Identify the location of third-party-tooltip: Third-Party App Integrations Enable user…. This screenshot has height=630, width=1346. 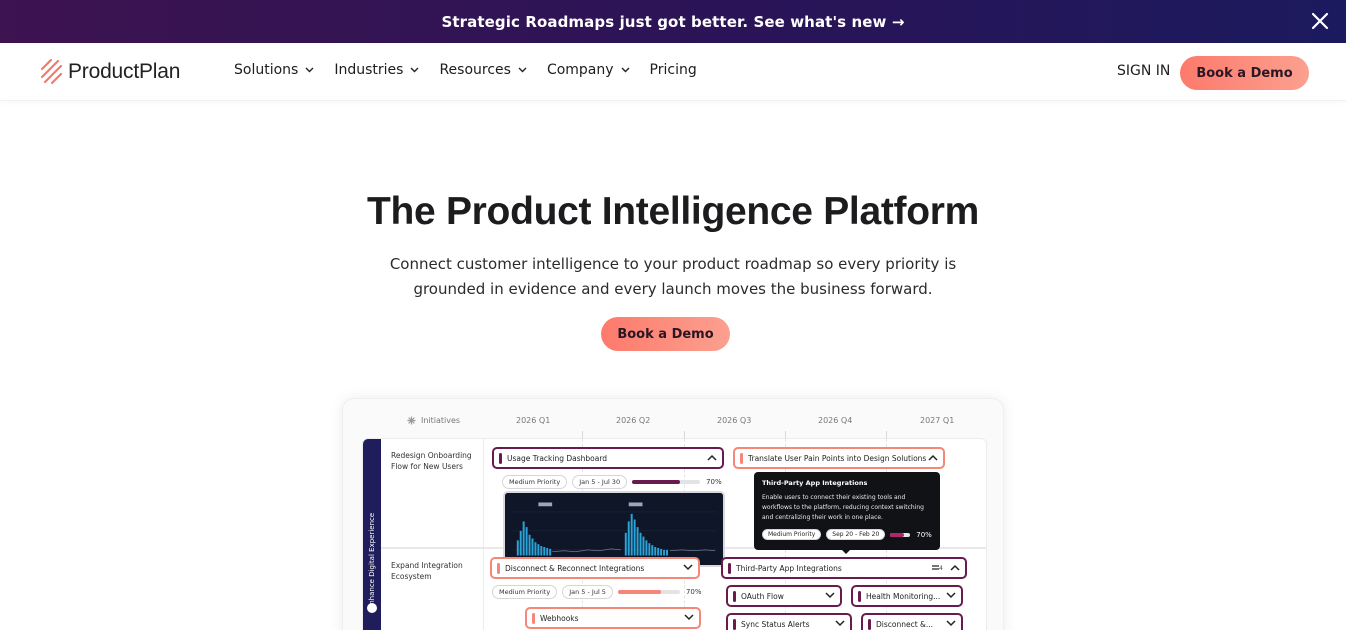
(847, 513).